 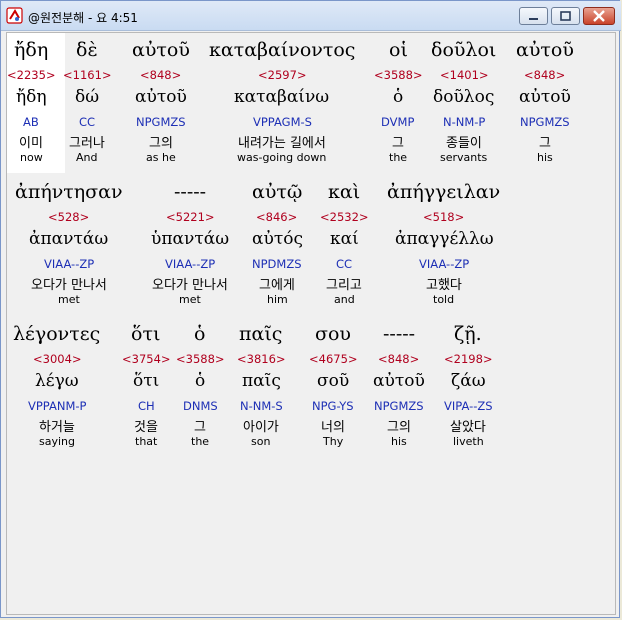 What do you see at coordinates (83, 18) in the screenshot?
I see `window-title: @원전분해 - 요 4:51` at bounding box center [83, 18].